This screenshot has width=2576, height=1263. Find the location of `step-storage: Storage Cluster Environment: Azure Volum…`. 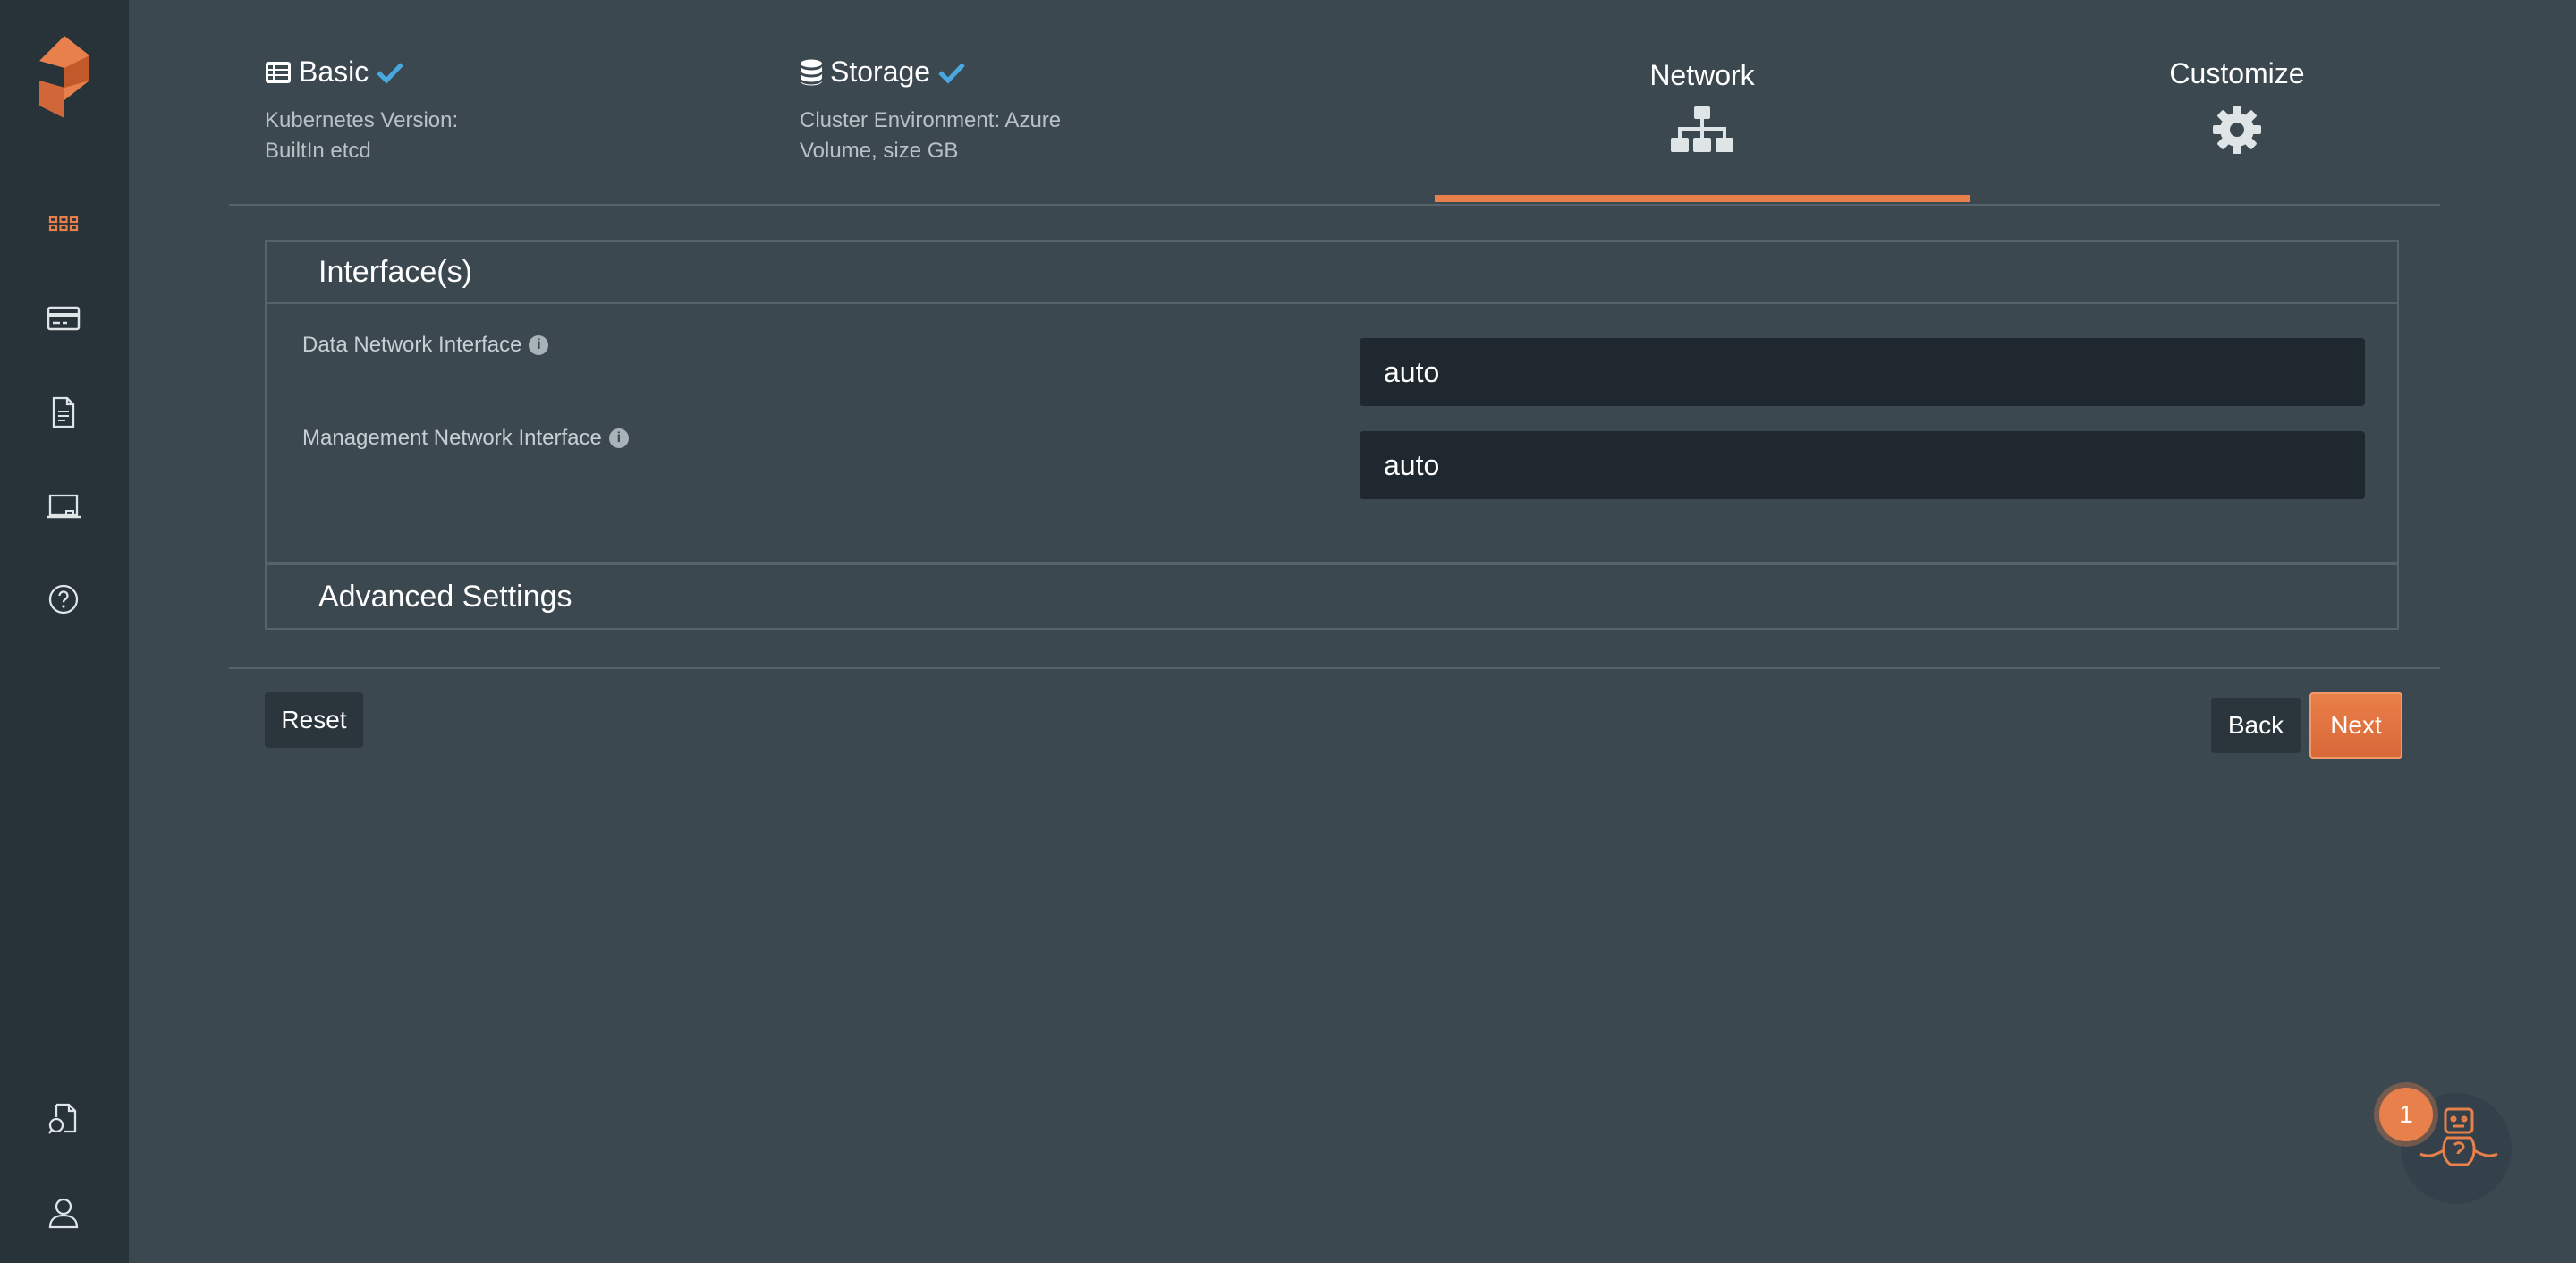

step-storage: Storage Cluster Environment: Azure Volum… is located at coordinates (1031, 102).